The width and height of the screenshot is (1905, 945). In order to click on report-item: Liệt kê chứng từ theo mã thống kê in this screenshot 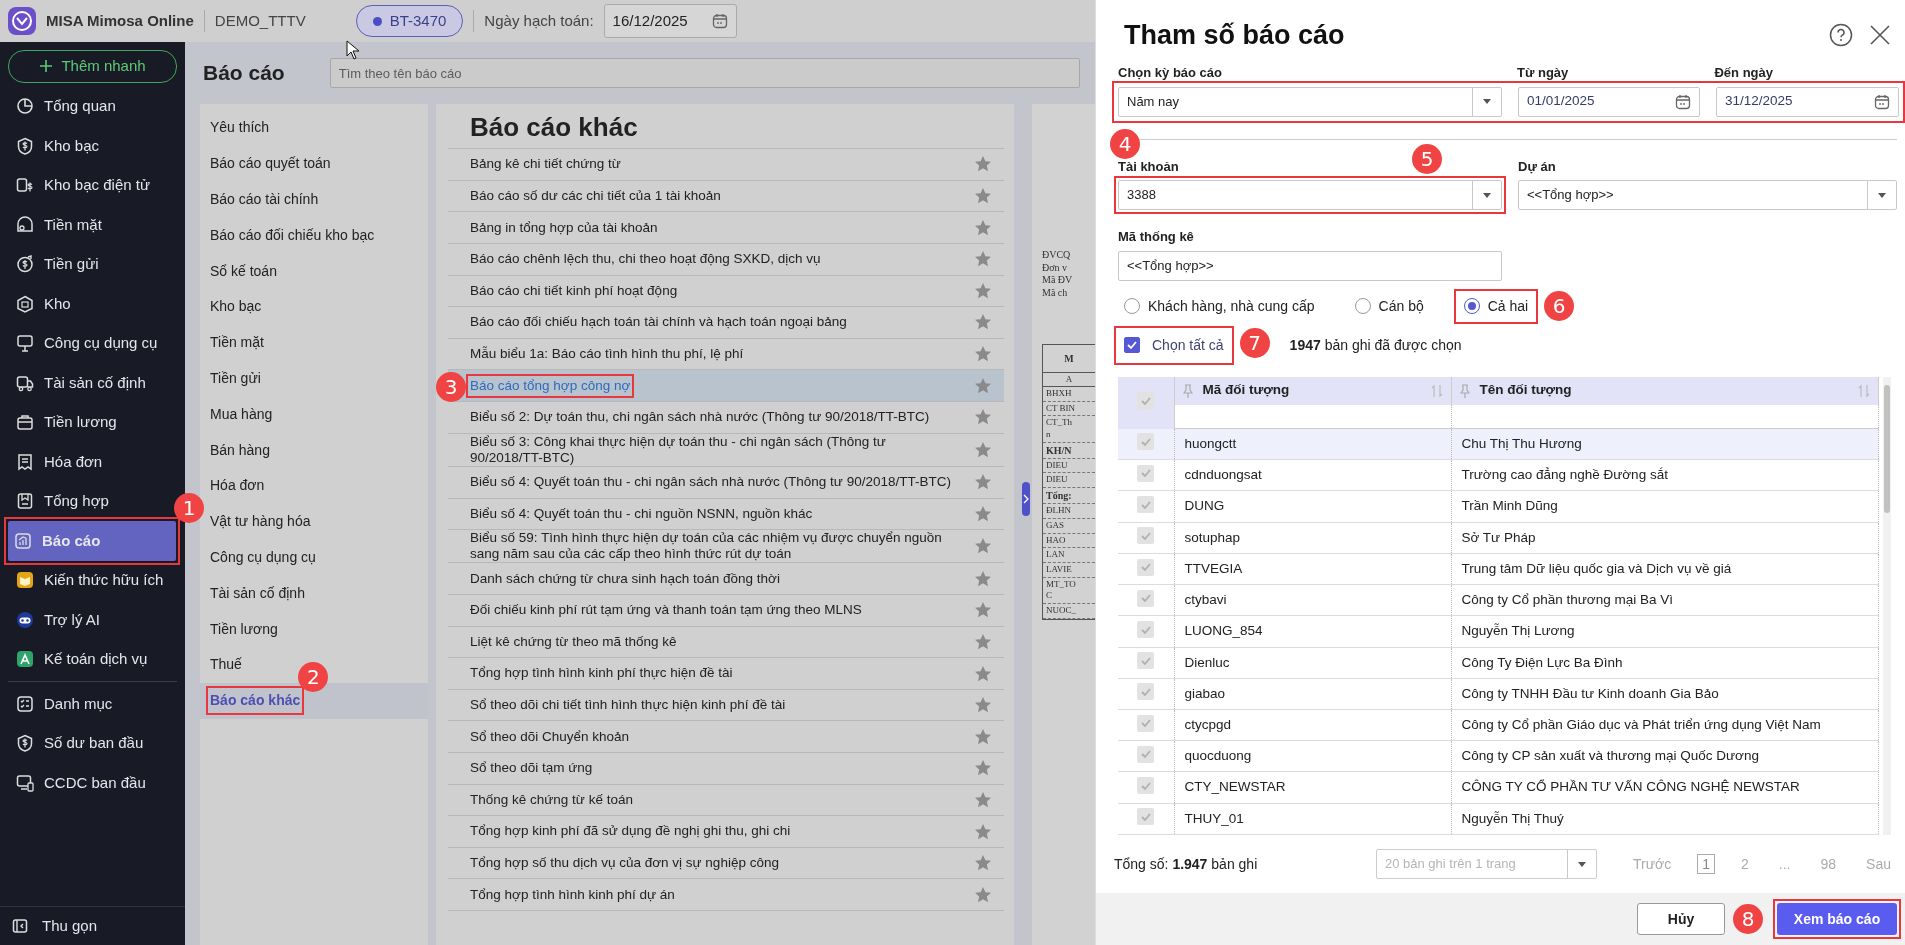, I will do `click(573, 642)`.